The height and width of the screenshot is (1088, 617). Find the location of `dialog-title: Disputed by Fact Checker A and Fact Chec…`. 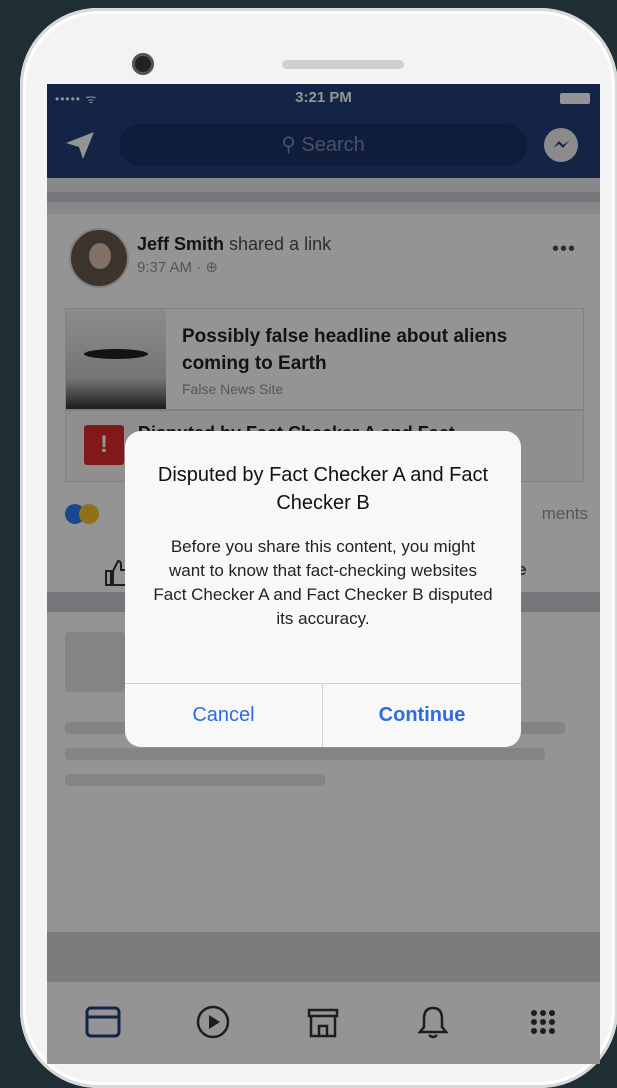

dialog-title: Disputed by Fact Checker A and Fact Chec… is located at coordinates (323, 489).